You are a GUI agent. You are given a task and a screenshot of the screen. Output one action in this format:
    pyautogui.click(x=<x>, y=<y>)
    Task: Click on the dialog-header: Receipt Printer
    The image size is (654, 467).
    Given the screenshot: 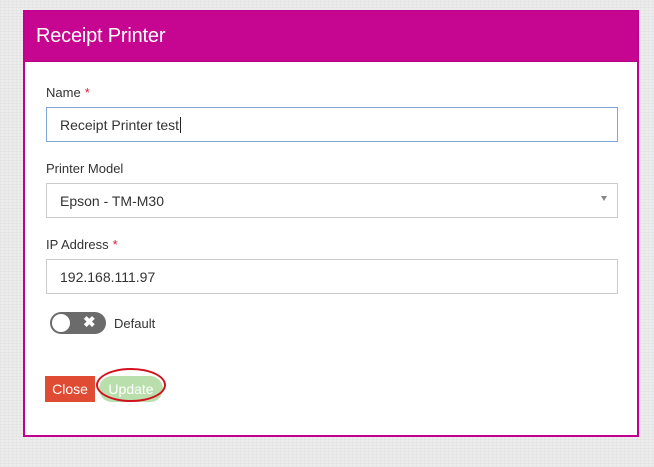 What is the action you would take?
    pyautogui.click(x=331, y=37)
    